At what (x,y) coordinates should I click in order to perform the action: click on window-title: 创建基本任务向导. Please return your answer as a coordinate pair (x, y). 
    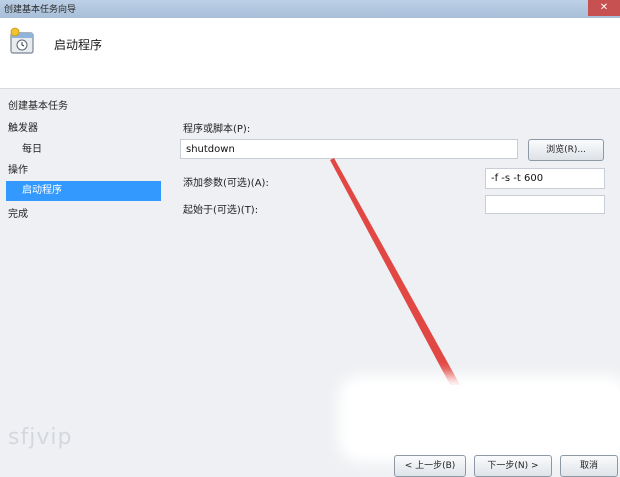
    Looking at the image, I should click on (40, 10).